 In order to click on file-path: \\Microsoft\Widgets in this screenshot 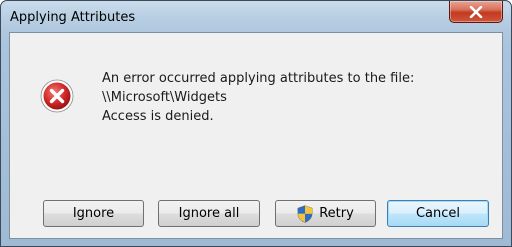, I will do `click(164, 97)`.